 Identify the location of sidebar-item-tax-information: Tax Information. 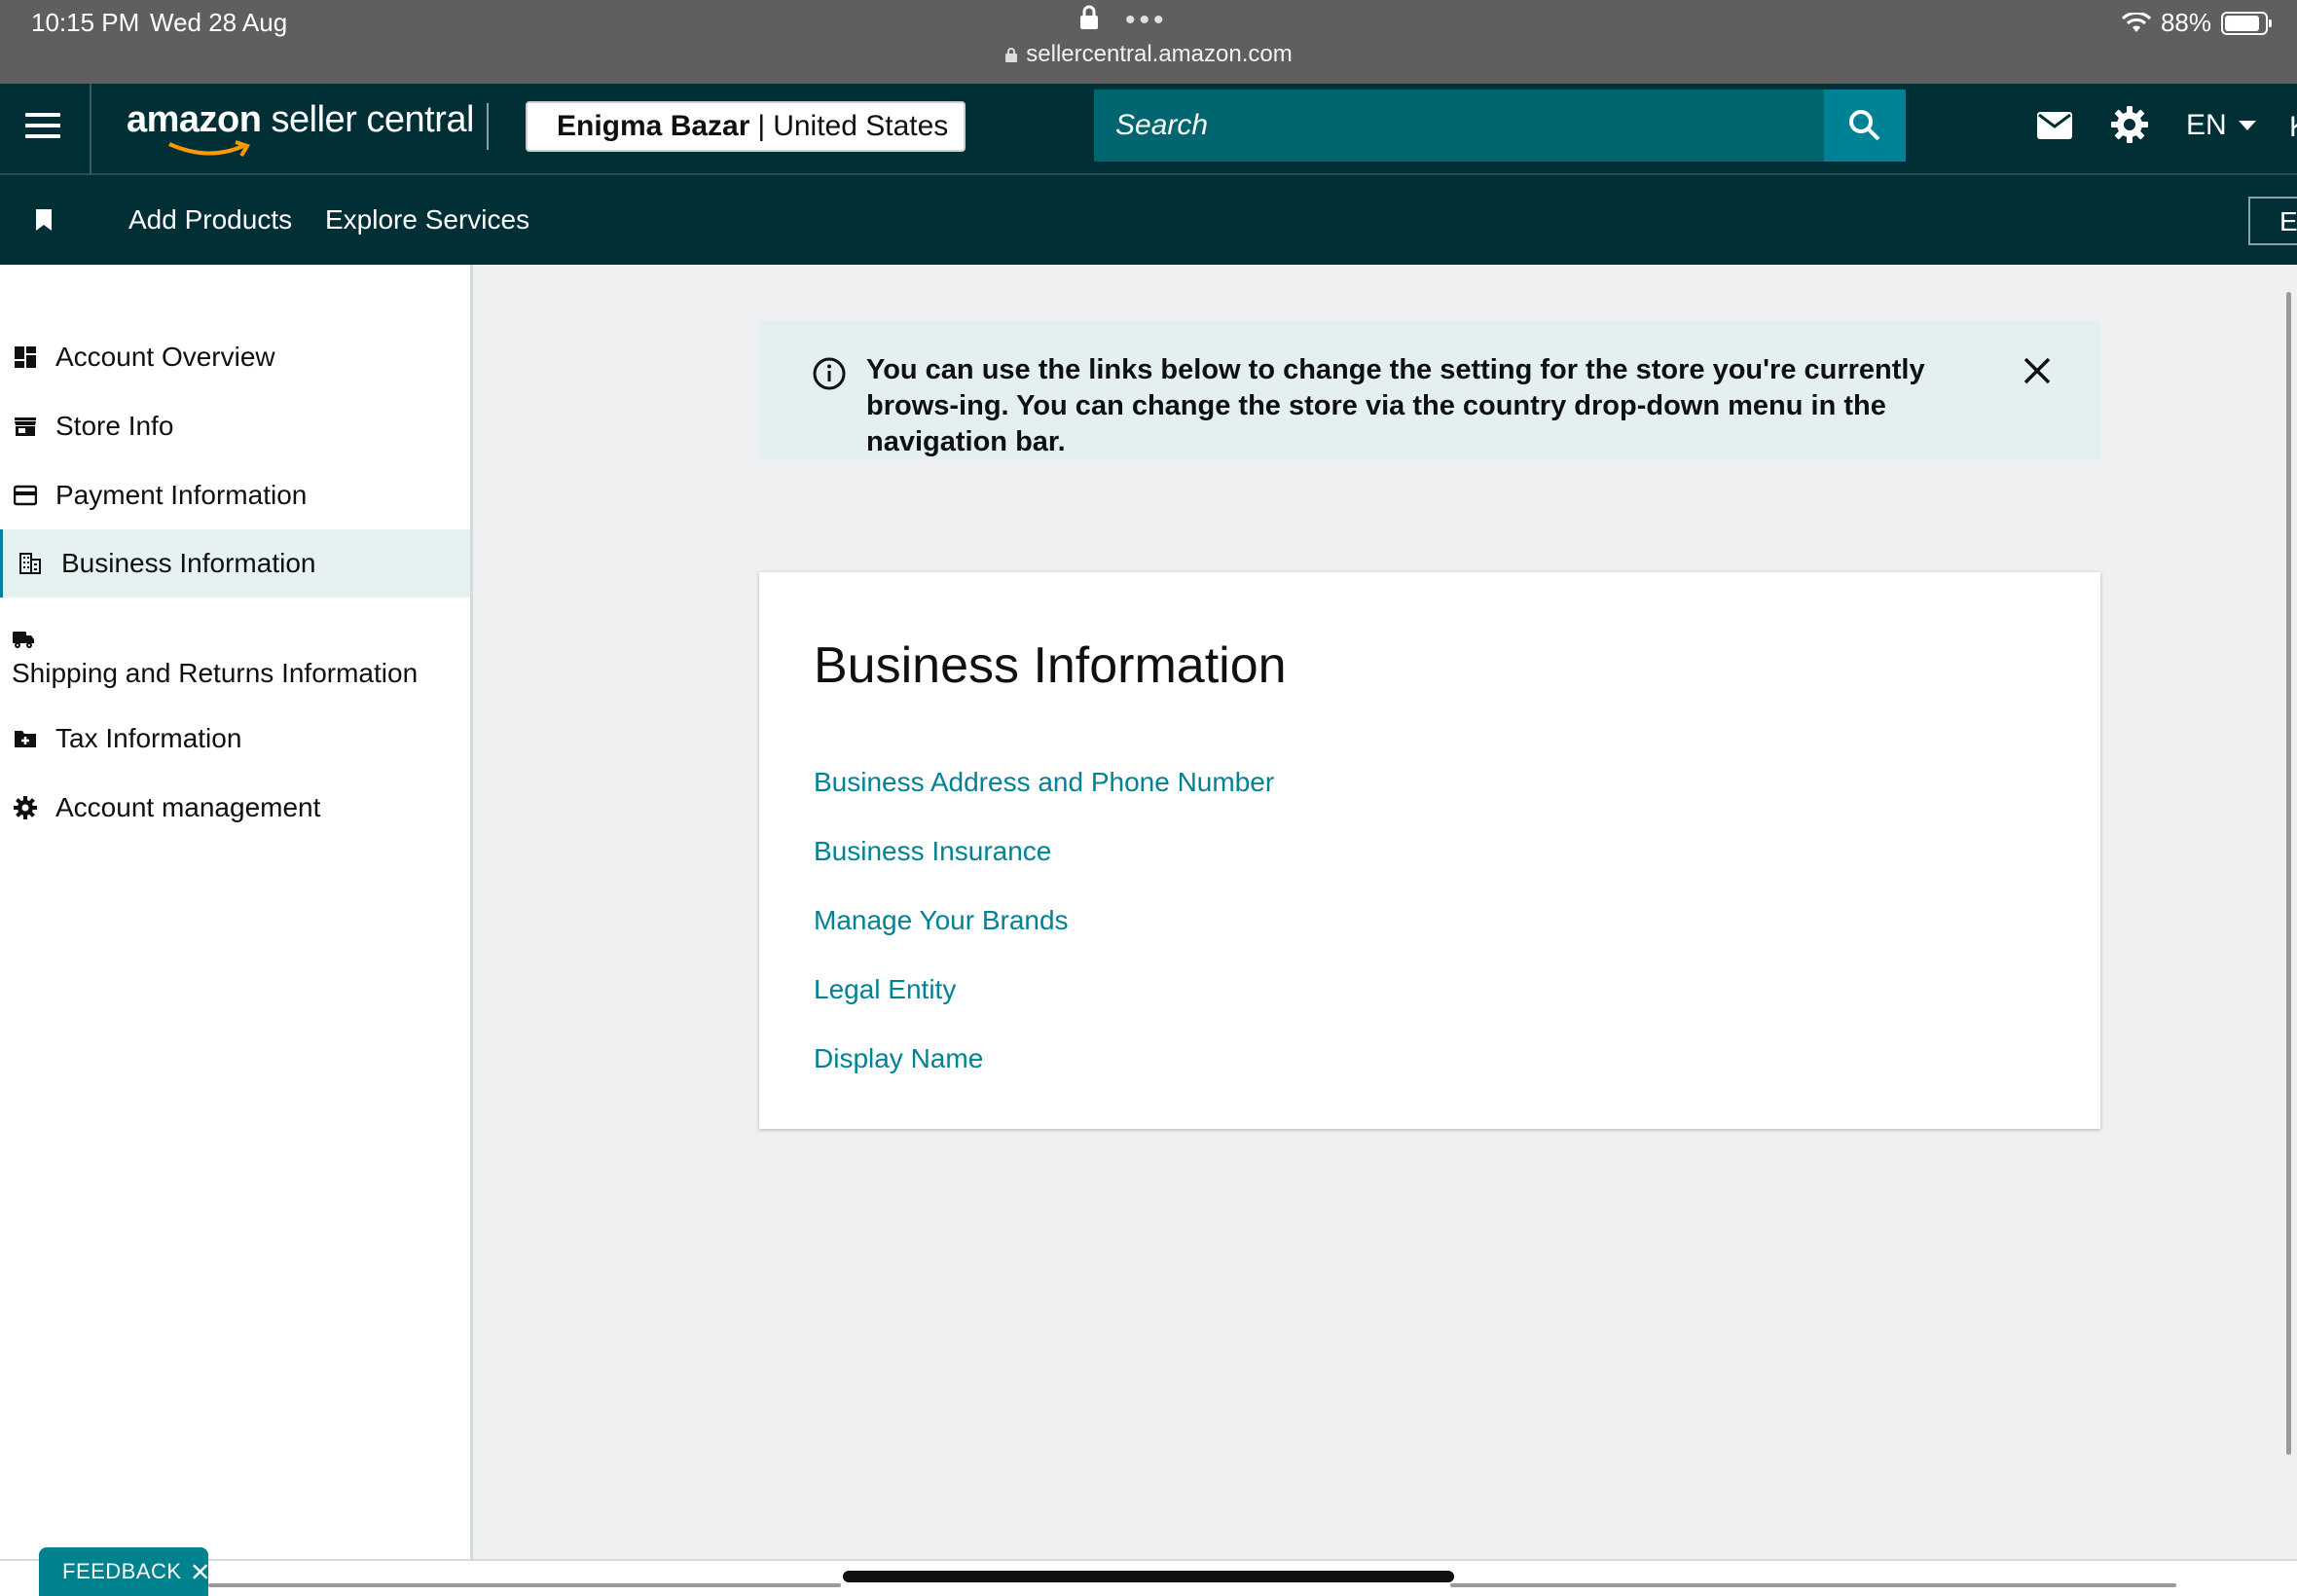
(235, 739).